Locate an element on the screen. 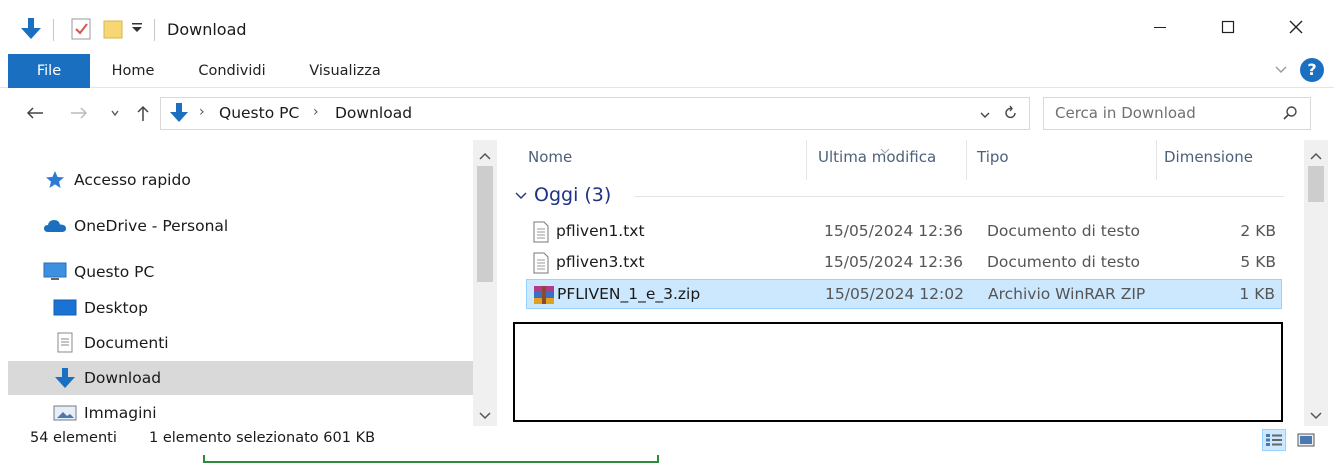 The image size is (1334, 465). nav-item-accesso-rapido: Accesso rapido is located at coordinates (116, 180).